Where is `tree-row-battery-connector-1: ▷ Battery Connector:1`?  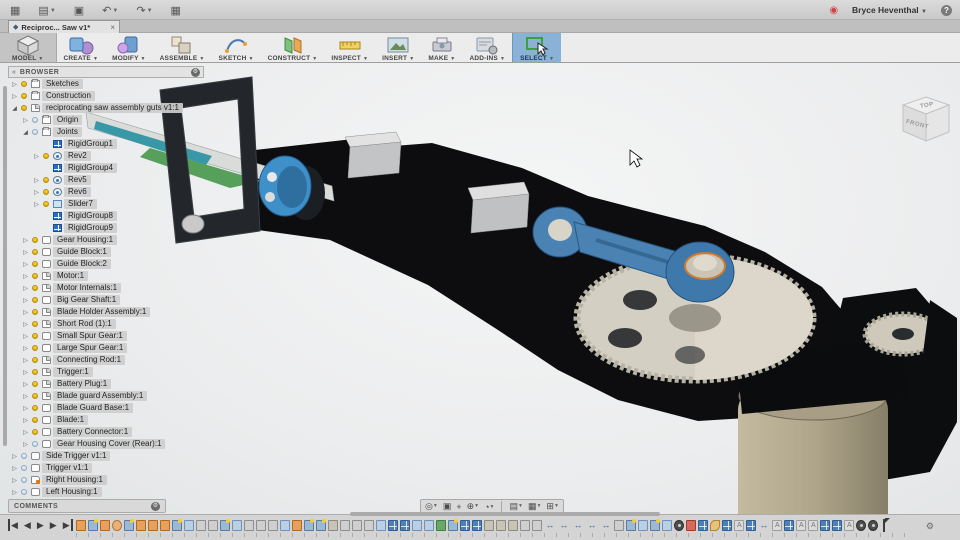 tree-row-battery-connector-1: ▷ Battery Connector:1 is located at coordinates (95, 432).